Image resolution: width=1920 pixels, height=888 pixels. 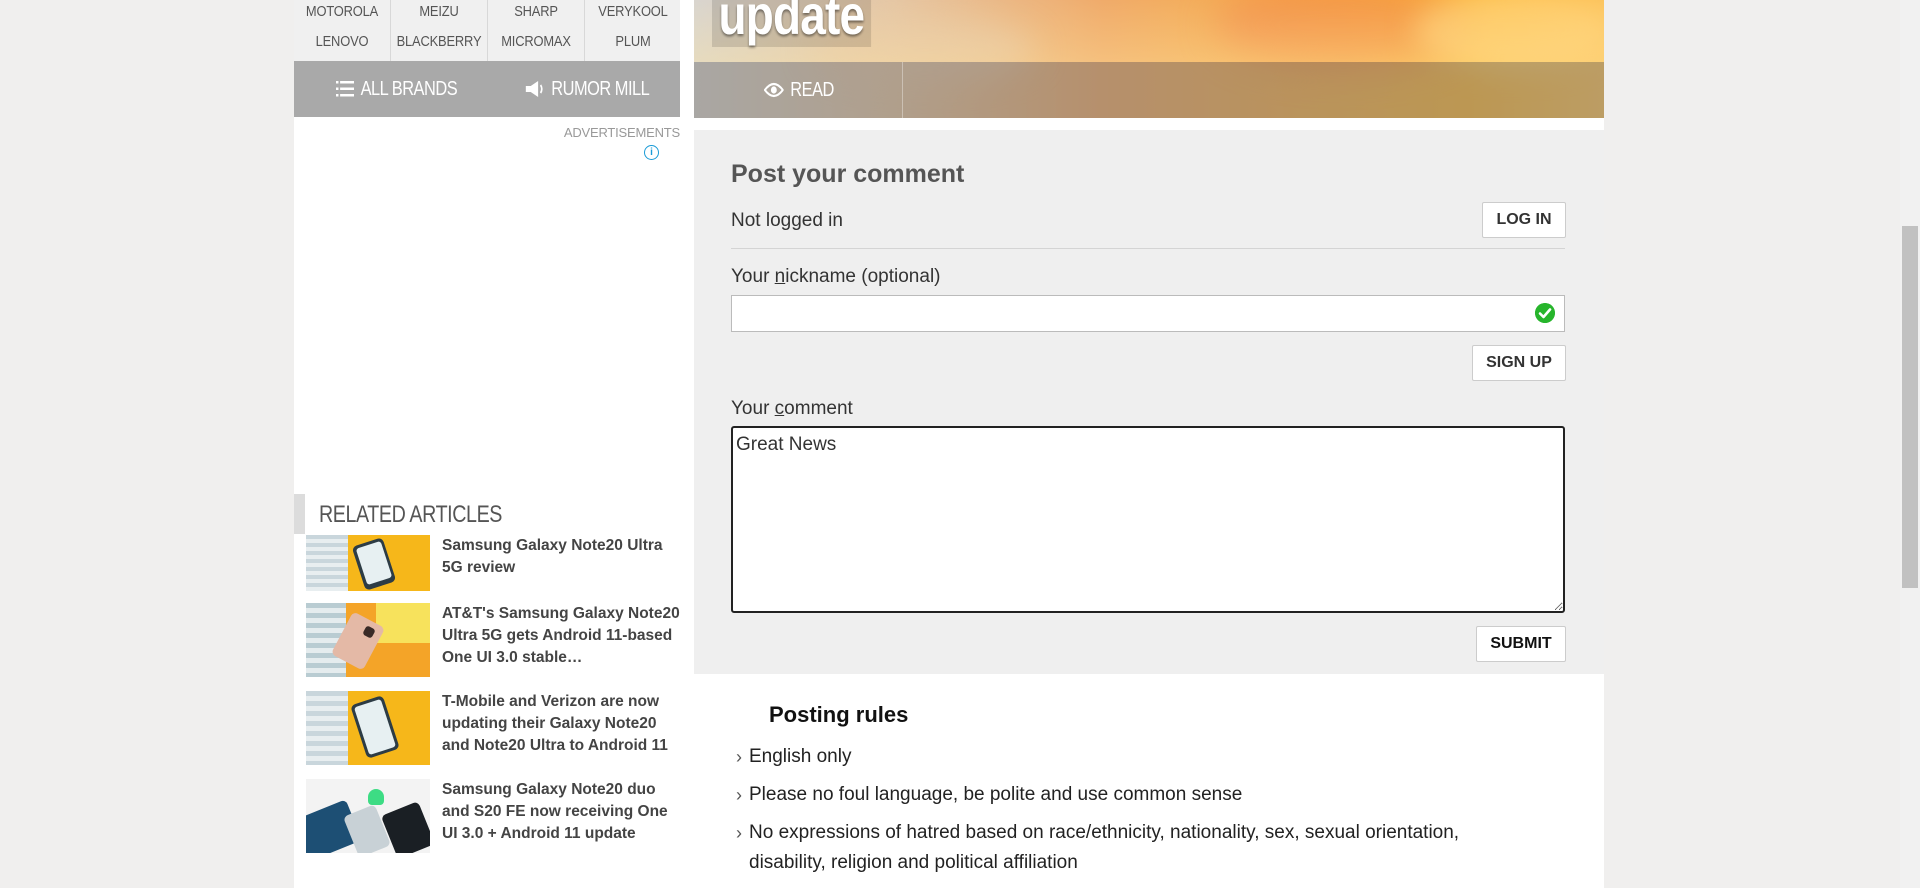 I want to click on submit-button: SUBMIT, so click(x=1521, y=644).